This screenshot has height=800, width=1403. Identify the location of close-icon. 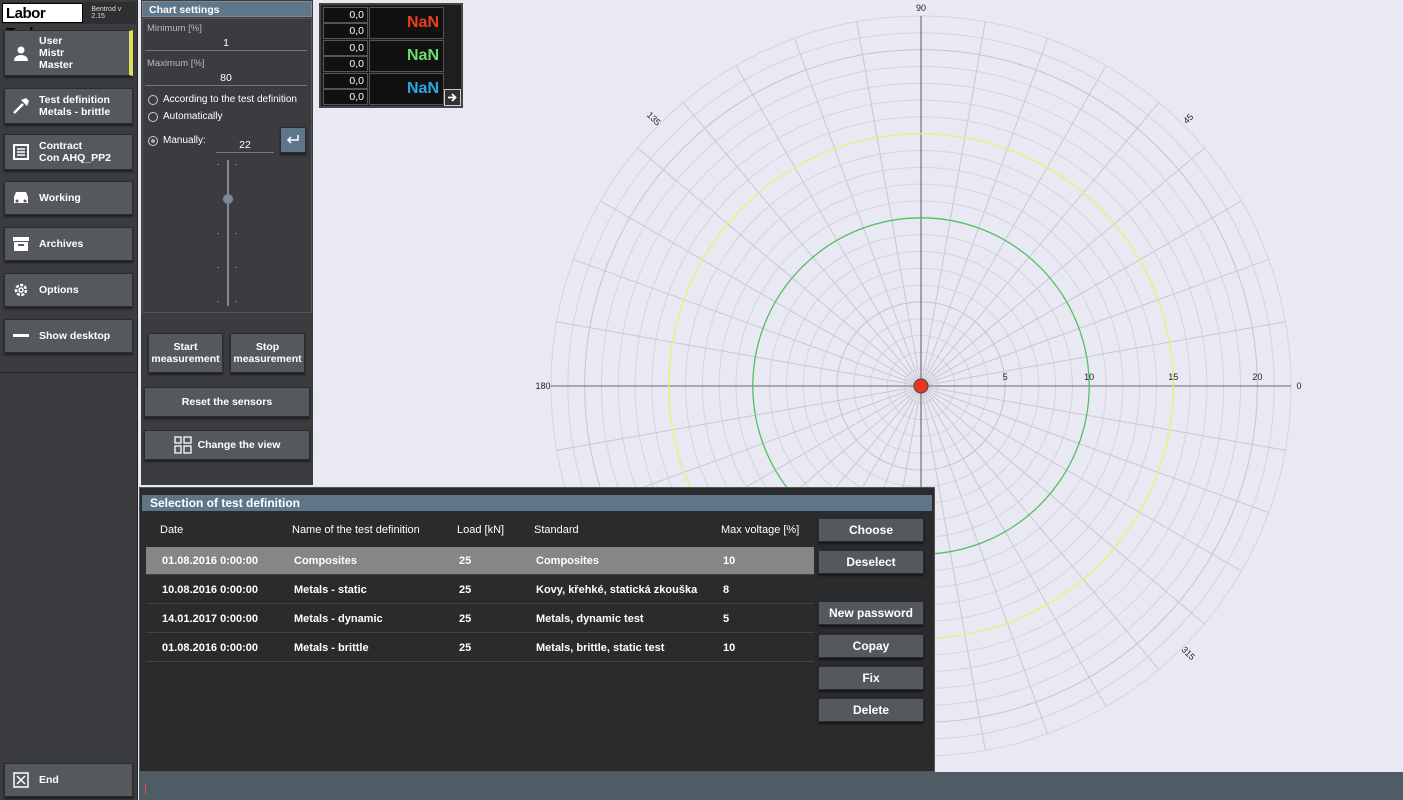
(21, 780).